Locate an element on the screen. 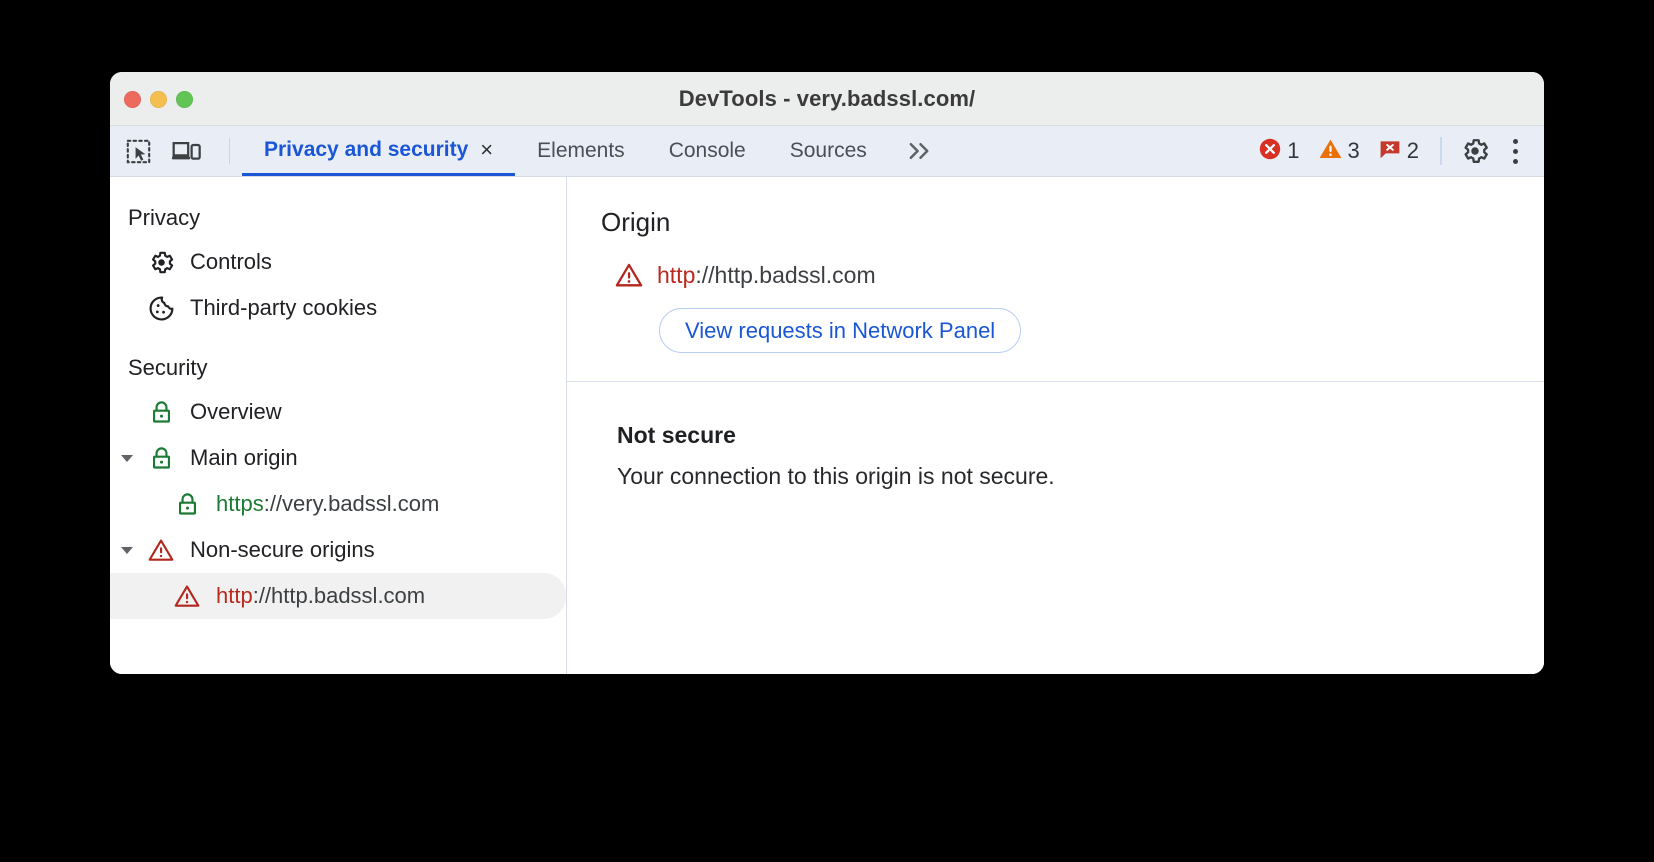 Image resolution: width=1654 pixels, height=862 pixels. sidebar-item-https-very-badssl-com: https://very.badssl.com is located at coordinates (338, 504).